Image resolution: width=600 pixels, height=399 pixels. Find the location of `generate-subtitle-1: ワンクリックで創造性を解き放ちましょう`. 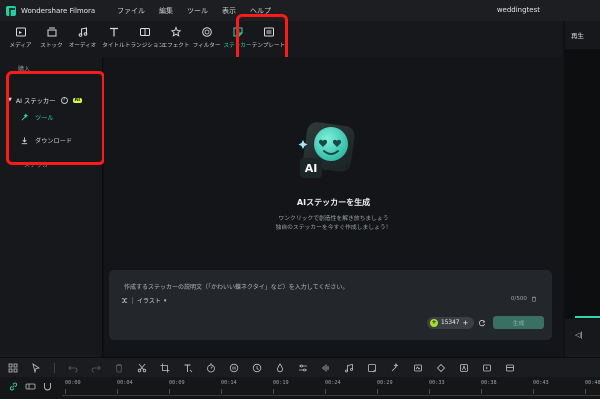

generate-subtitle-1: ワンクリックで創造性を解き放ちましょう is located at coordinates (333, 219).